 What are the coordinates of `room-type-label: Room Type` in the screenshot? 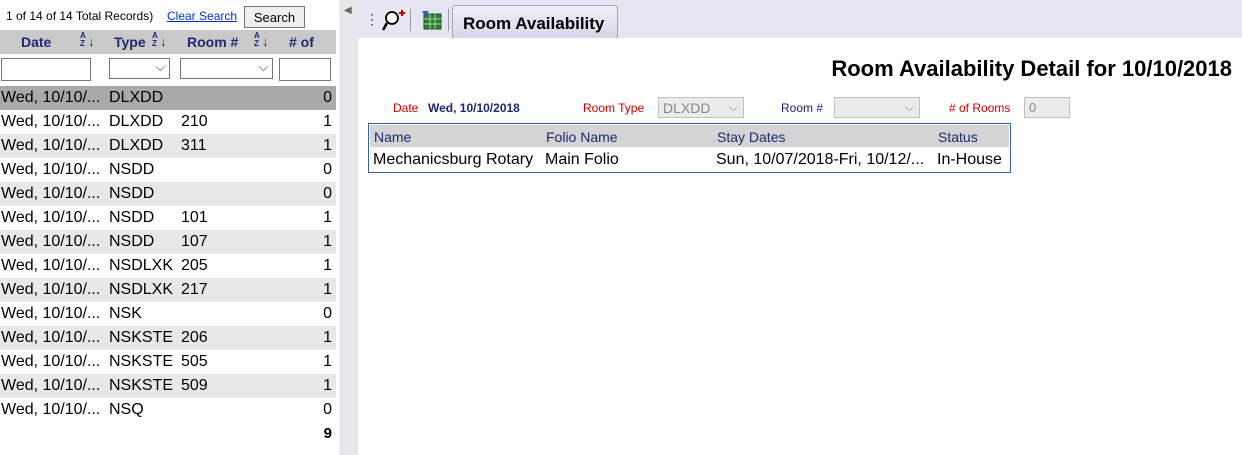 It's located at (614, 108).